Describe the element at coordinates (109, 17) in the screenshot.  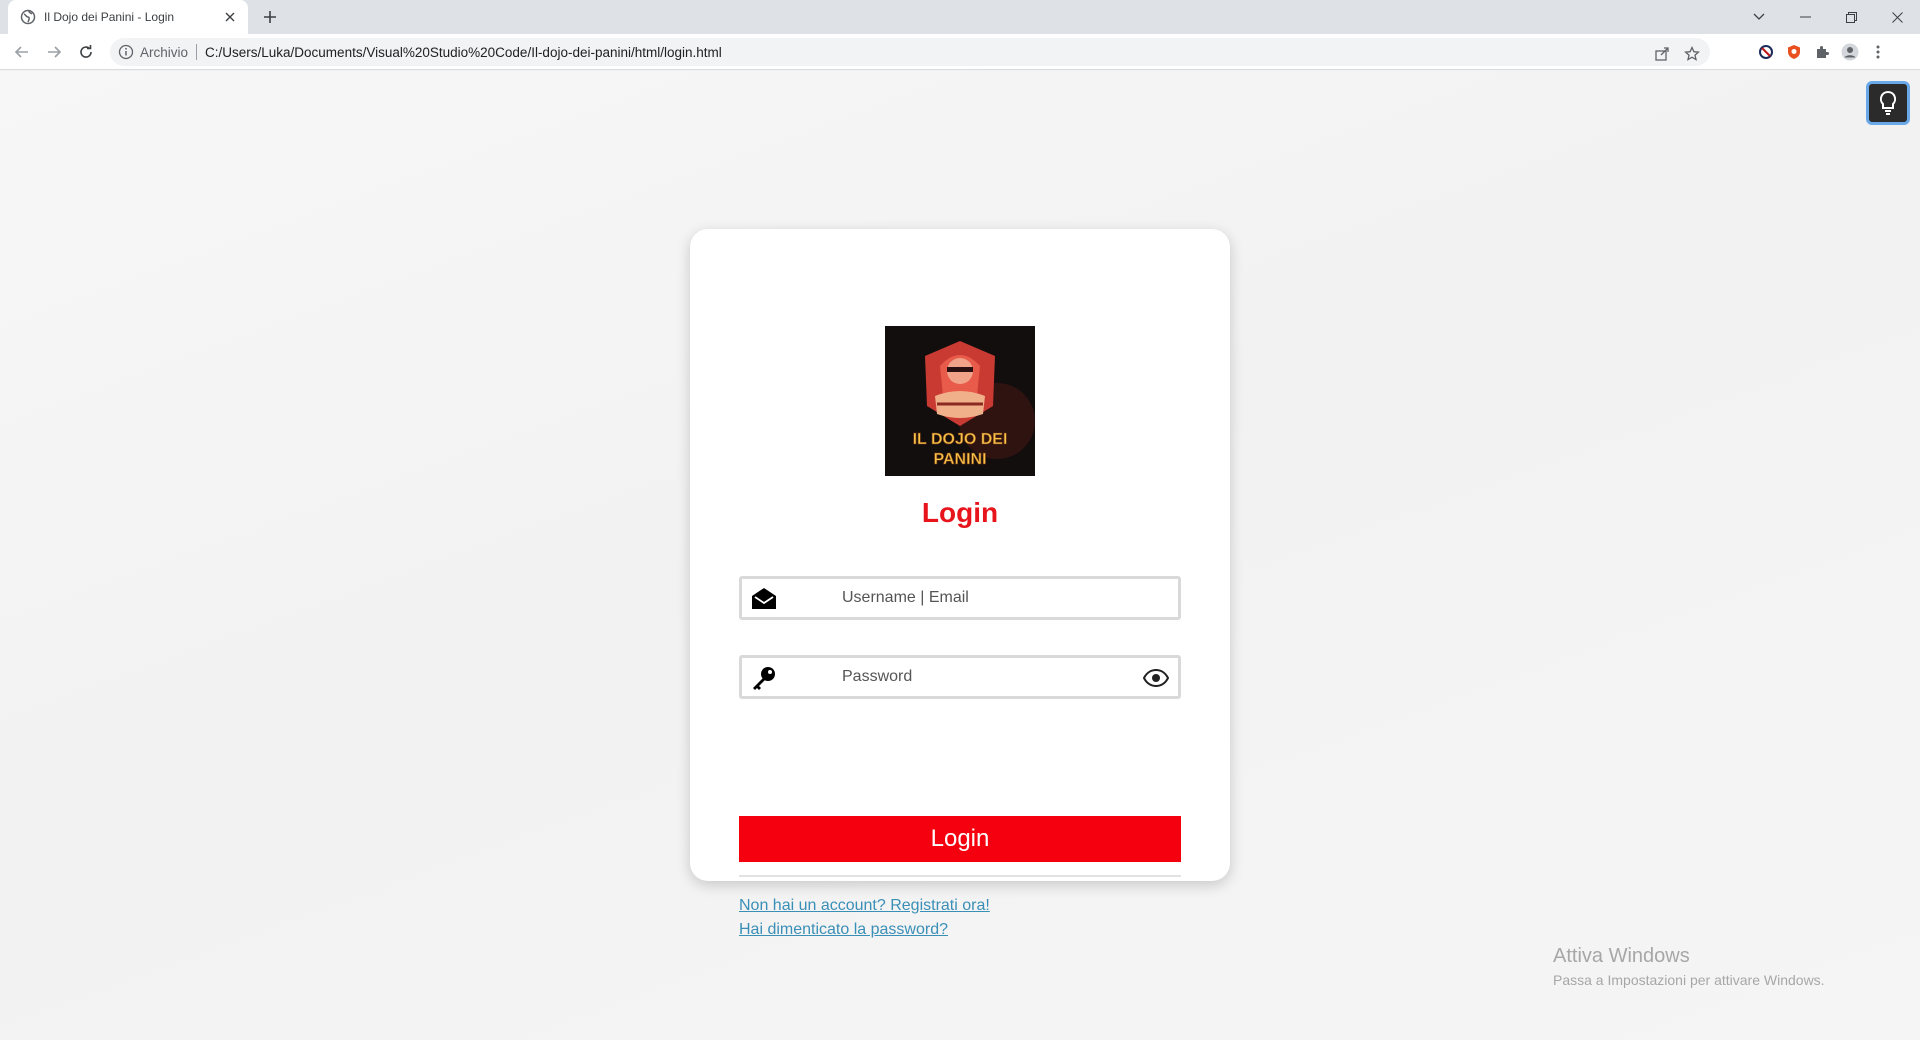
I see `tab-title: Il Dojo dei Panini - Login` at that location.